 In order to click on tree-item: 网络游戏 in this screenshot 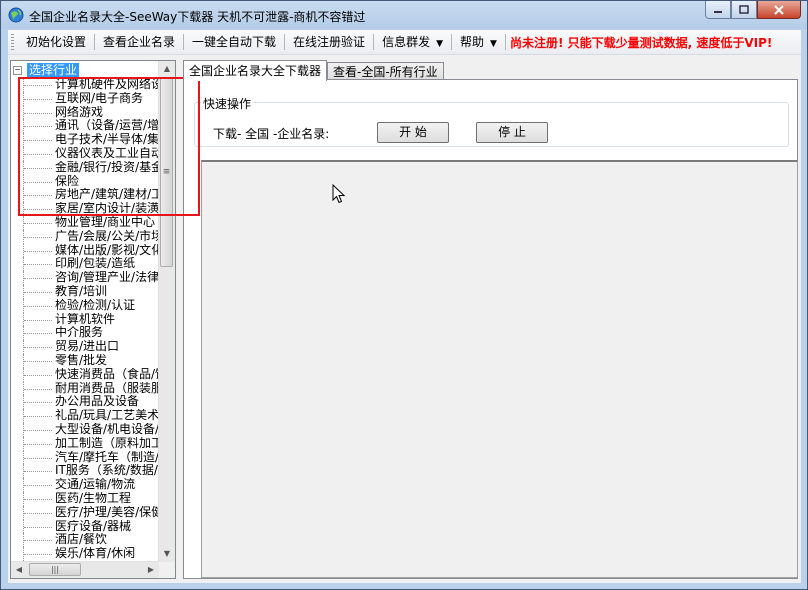, I will do `click(86, 112)`.